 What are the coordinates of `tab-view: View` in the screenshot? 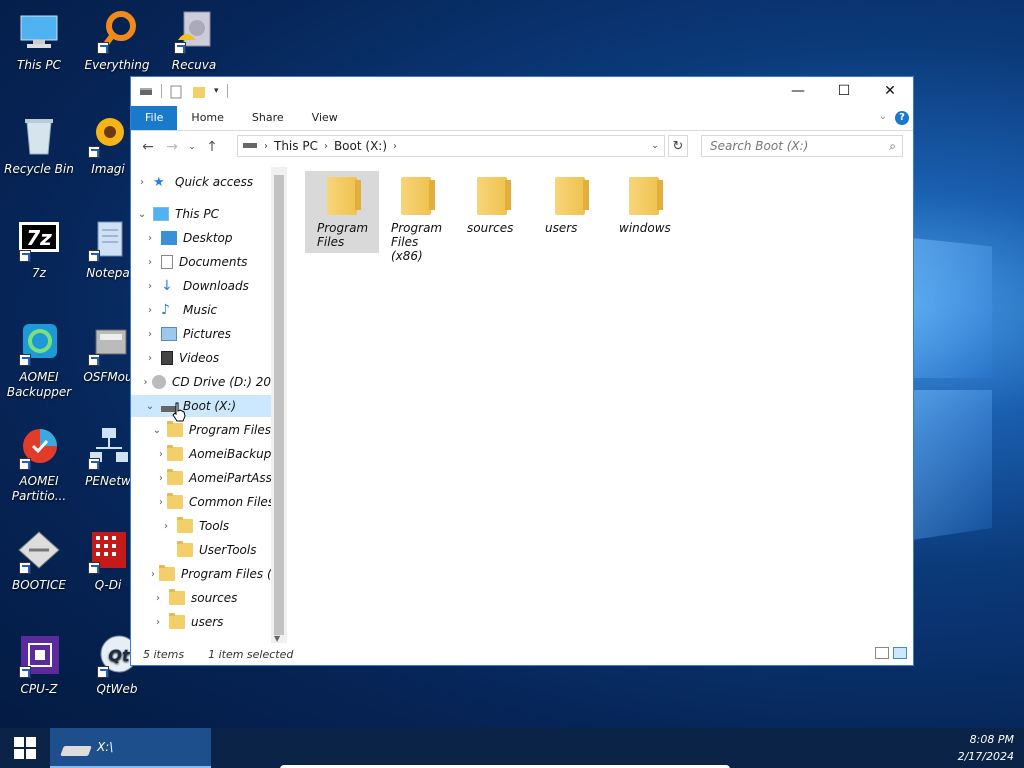 It's located at (325, 118).